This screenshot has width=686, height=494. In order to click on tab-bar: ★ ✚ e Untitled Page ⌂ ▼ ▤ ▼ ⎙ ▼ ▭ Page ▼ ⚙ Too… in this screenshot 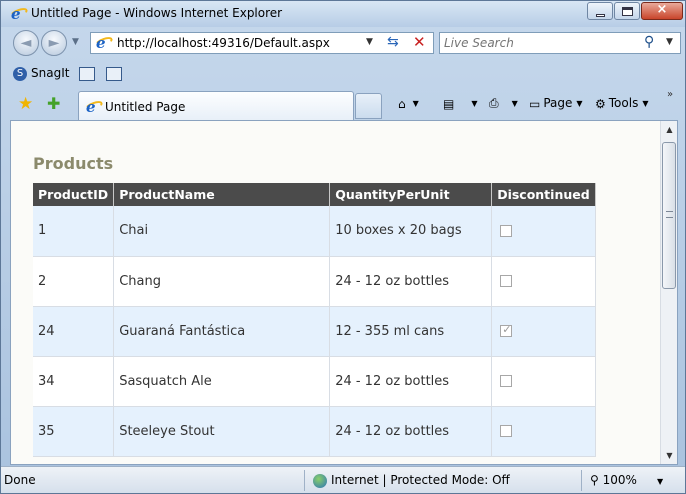, I will do `click(343, 104)`.